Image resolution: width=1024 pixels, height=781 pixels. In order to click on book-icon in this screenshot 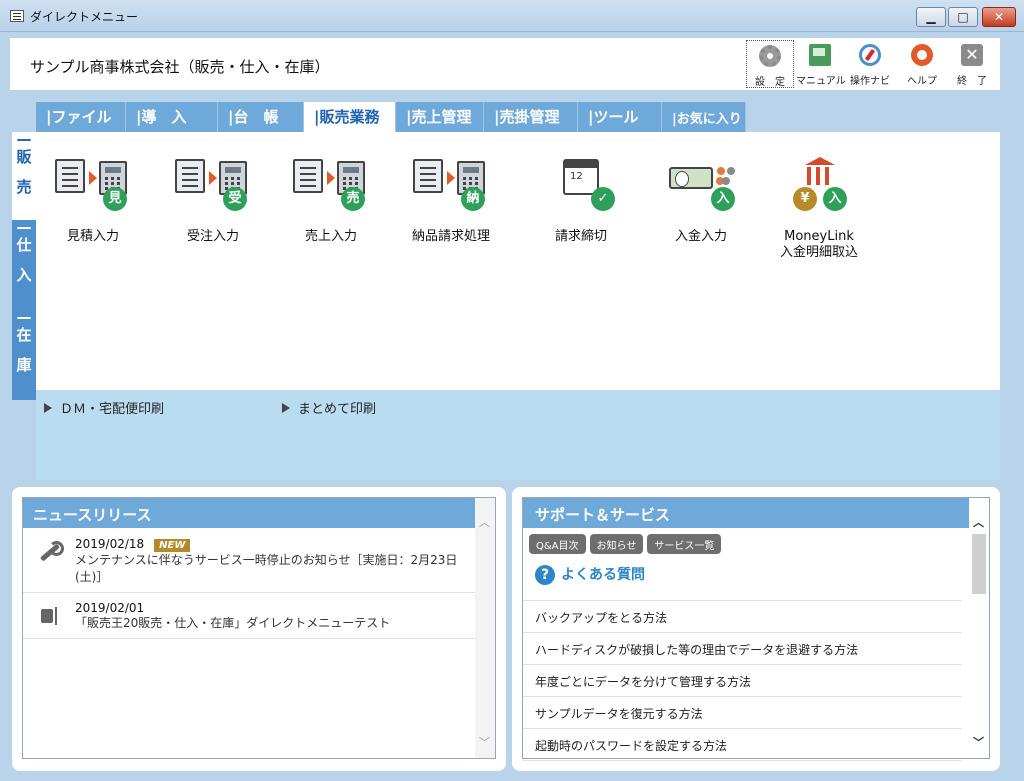, I will do `click(820, 55)`.